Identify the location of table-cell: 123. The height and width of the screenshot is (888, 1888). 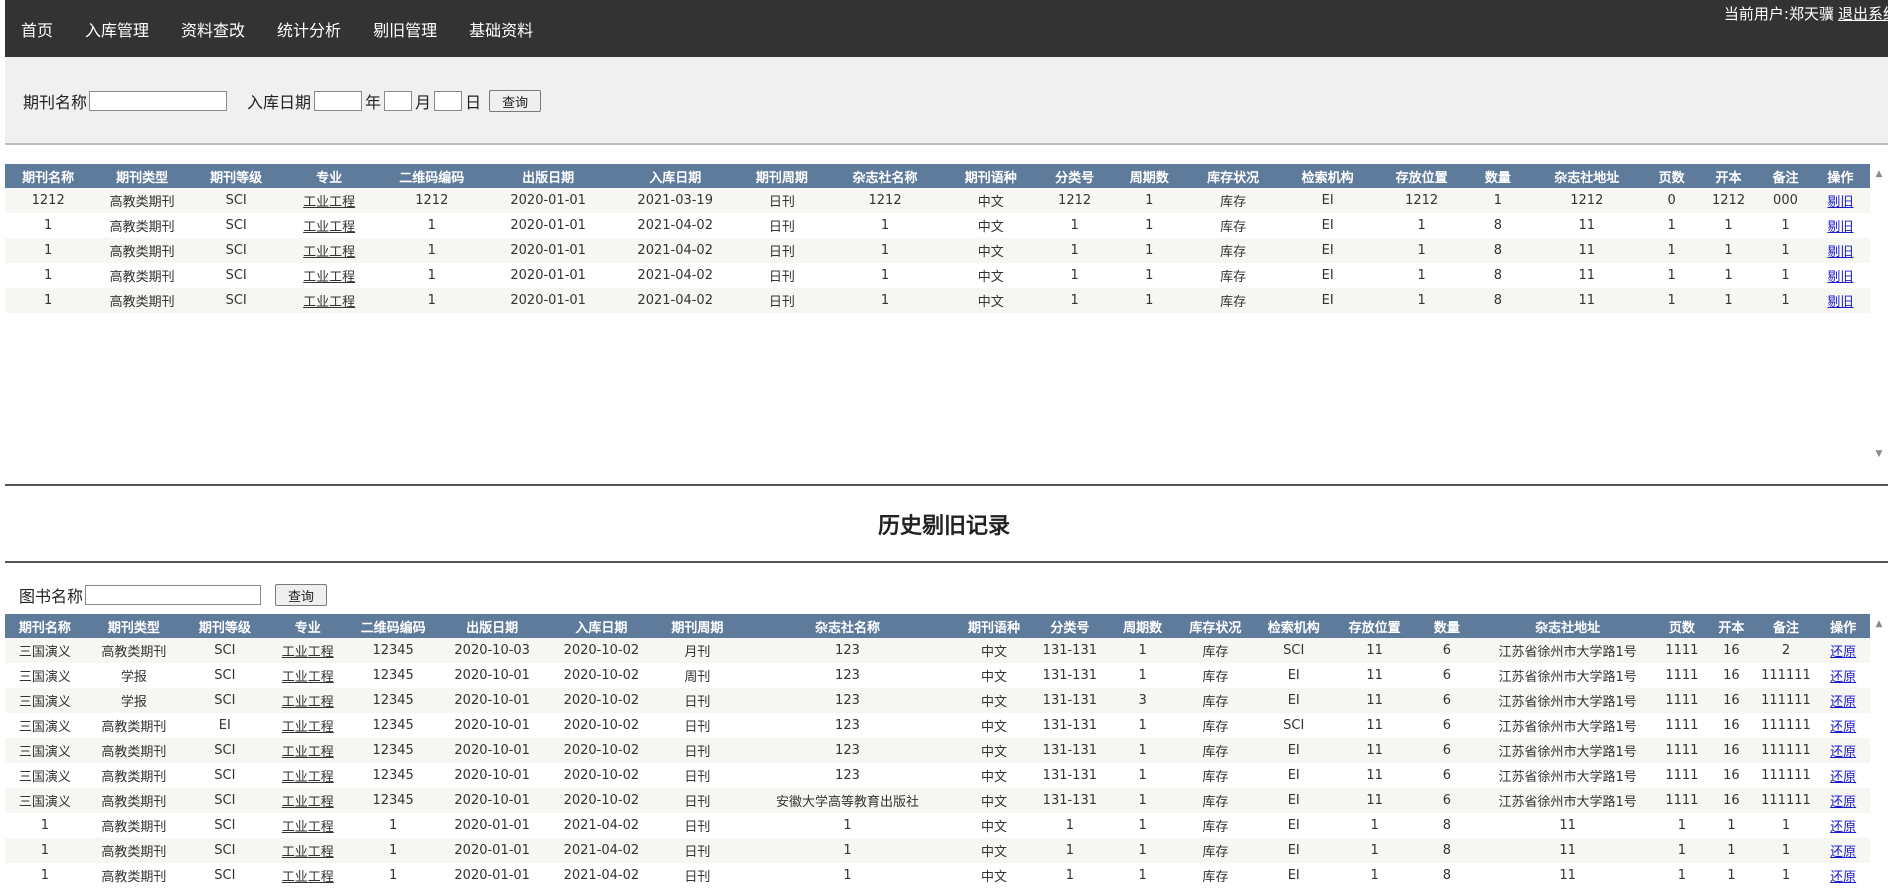
(847, 750).